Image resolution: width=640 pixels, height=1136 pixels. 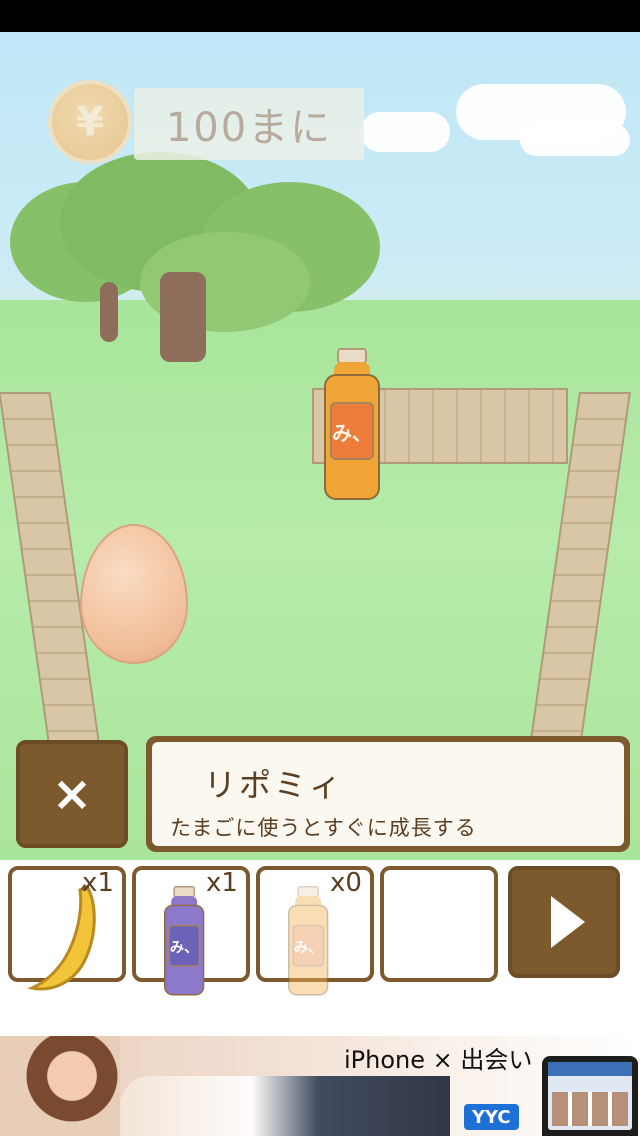 I want to click on close-button: ×, so click(x=72, y=794).